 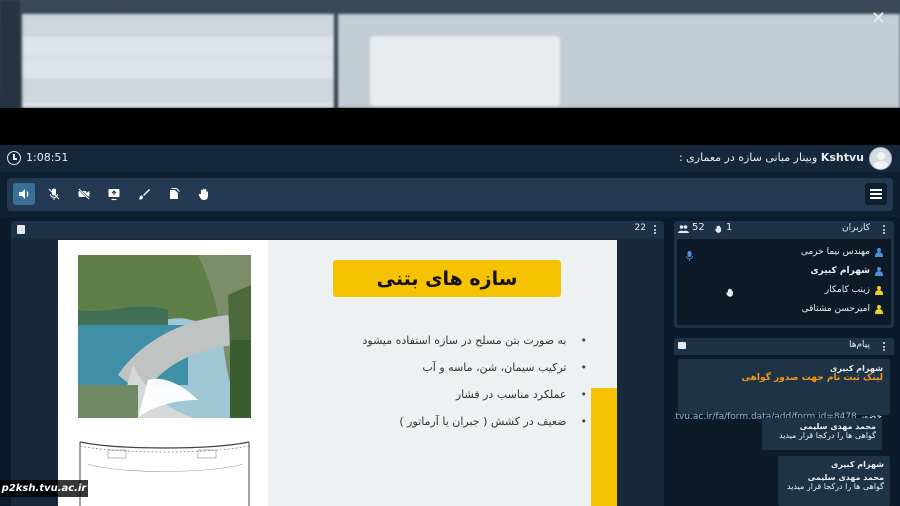 I want to click on slide-bullet: به صورت بتن مسلح در سازه استفاده میشود, so click(x=475, y=340).